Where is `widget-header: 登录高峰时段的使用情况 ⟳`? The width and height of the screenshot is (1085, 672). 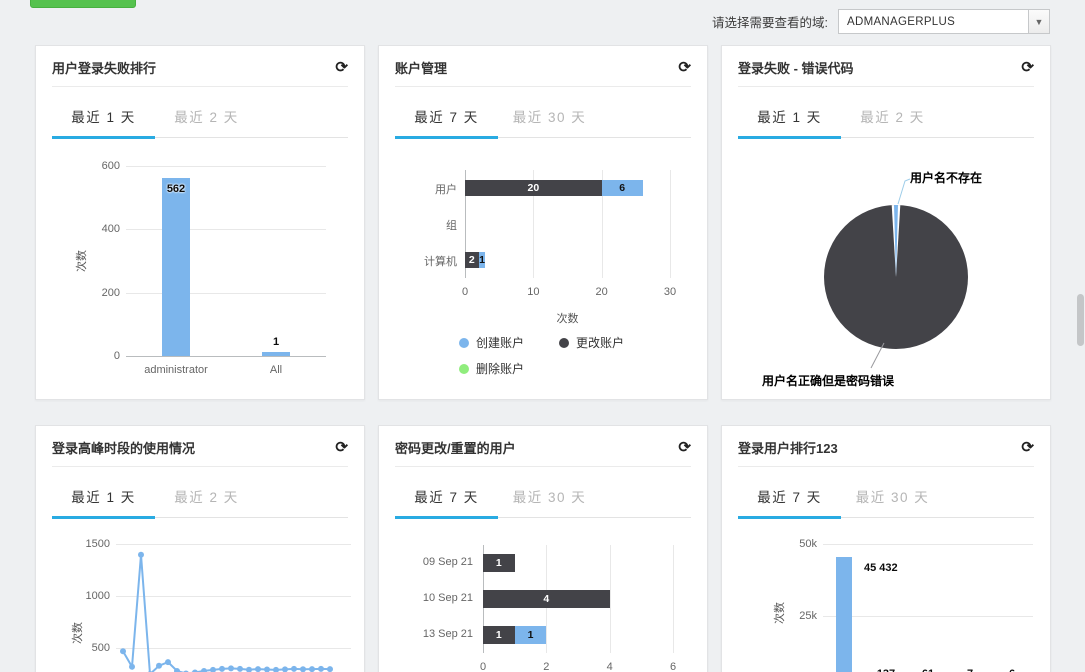
widget-header: 登录高峰时段的使用情况 ⟳ is located at coordinates (200, 446).